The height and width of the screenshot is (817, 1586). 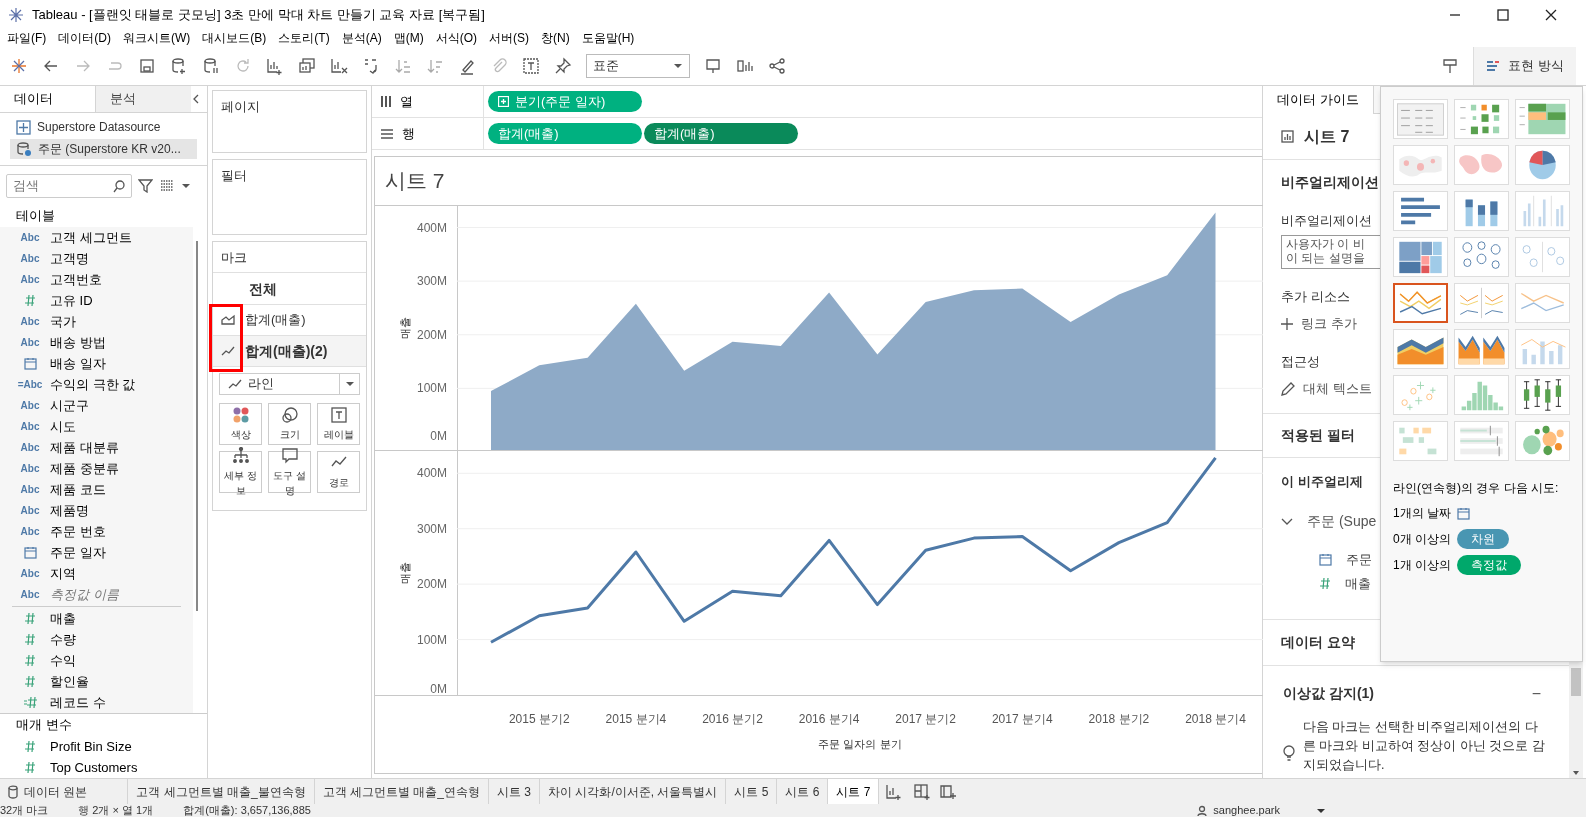 I want to click on search-field: 검색, so click(x=69, y=185).